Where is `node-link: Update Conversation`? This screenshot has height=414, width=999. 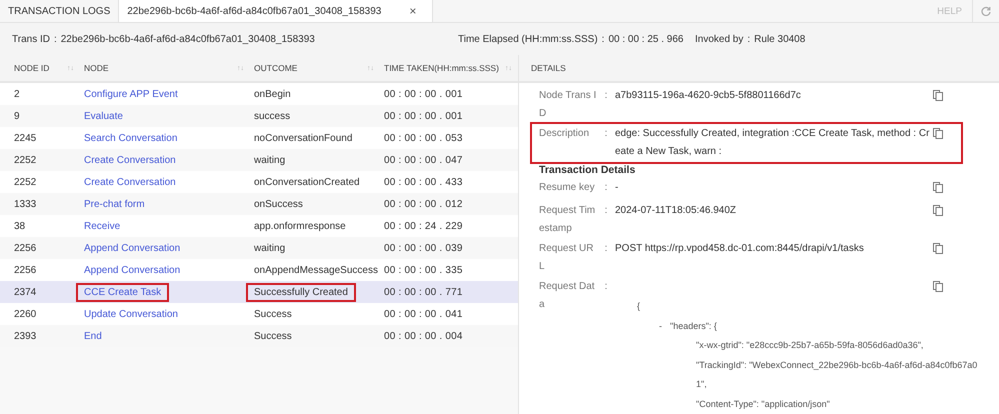 node-link: Update Conversation is located at coordinates (131, 314).